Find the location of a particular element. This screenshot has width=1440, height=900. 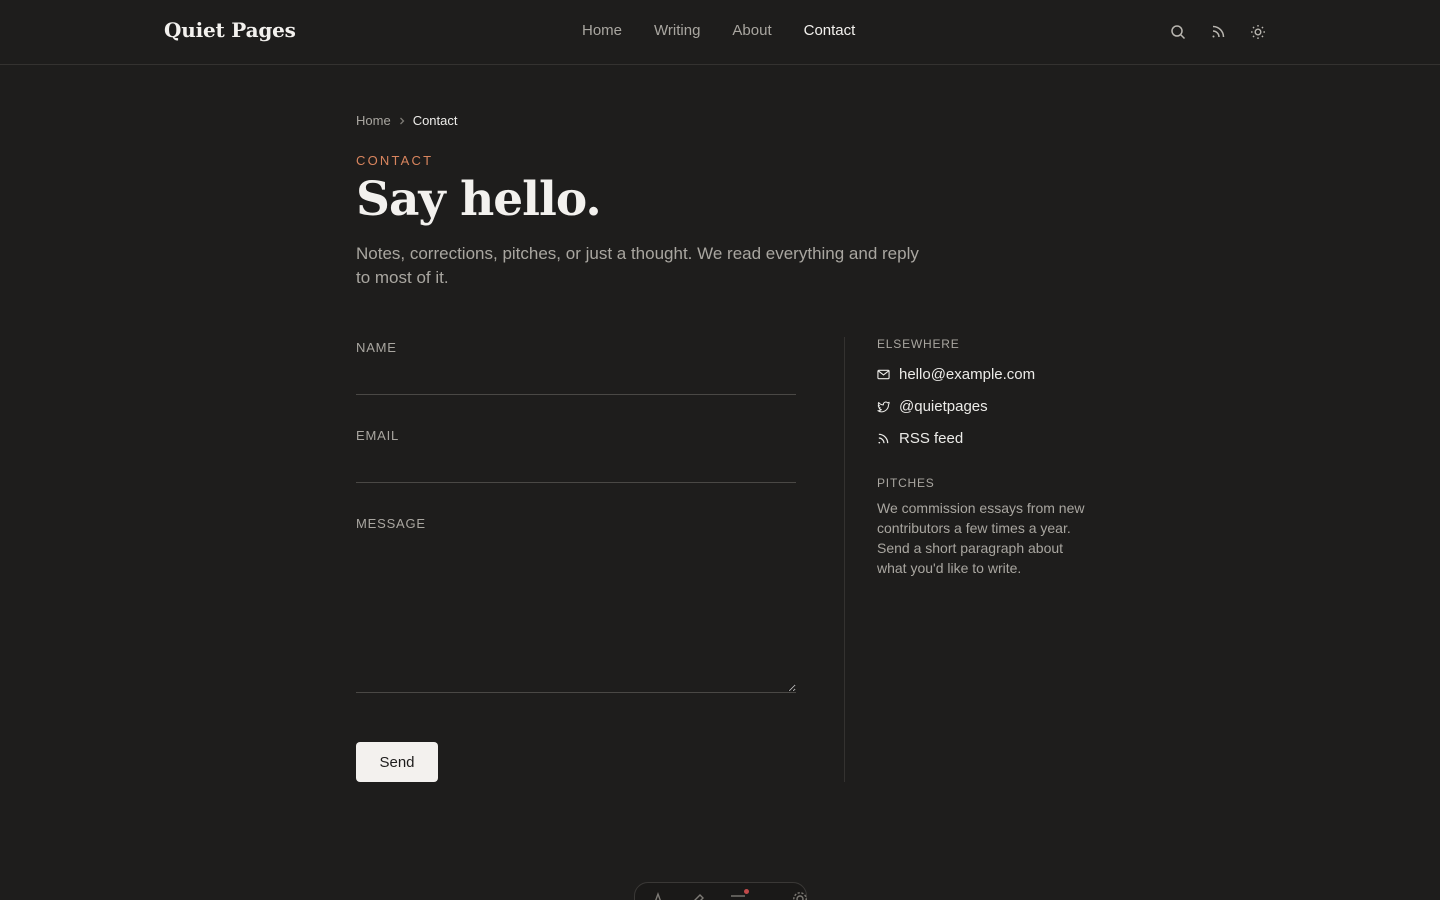

search-icon is located at coordinates (1178, 32).